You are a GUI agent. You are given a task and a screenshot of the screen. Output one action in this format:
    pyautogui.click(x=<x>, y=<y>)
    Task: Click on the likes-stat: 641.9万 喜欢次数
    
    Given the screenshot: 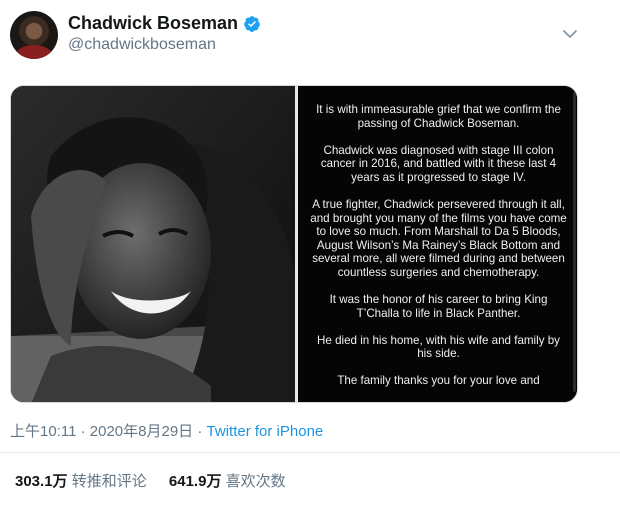 What is the action you would take?
    pyautogui.click(x=227, y=480)
    